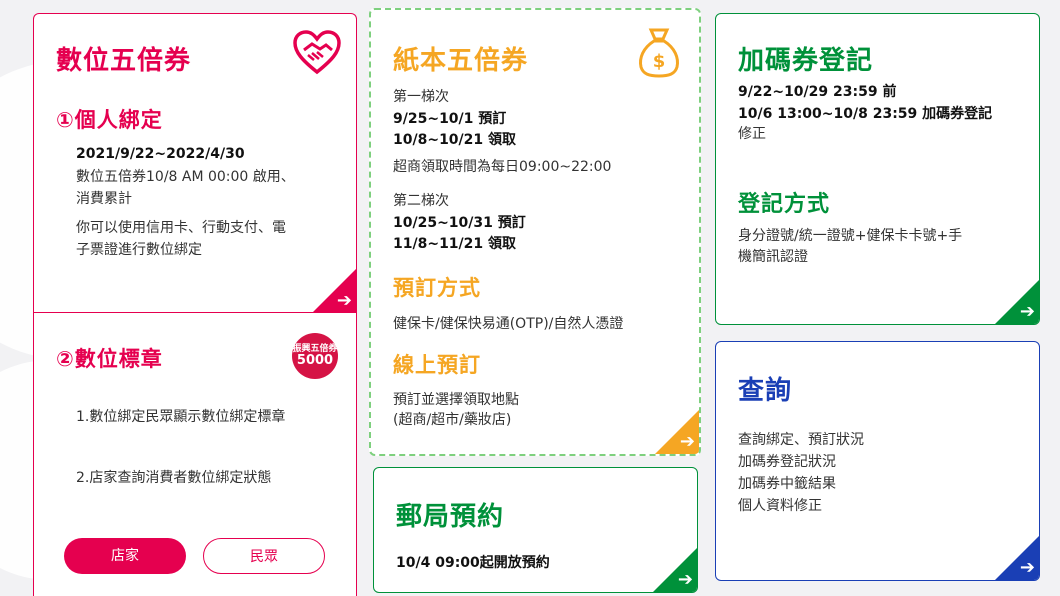 This screenshot has width=1060, height=596. Describe the element at coordinates (160, 154) in the screenshot. I see `personal-binding-dates: 2021/9/22~2022/4/30` at that location.